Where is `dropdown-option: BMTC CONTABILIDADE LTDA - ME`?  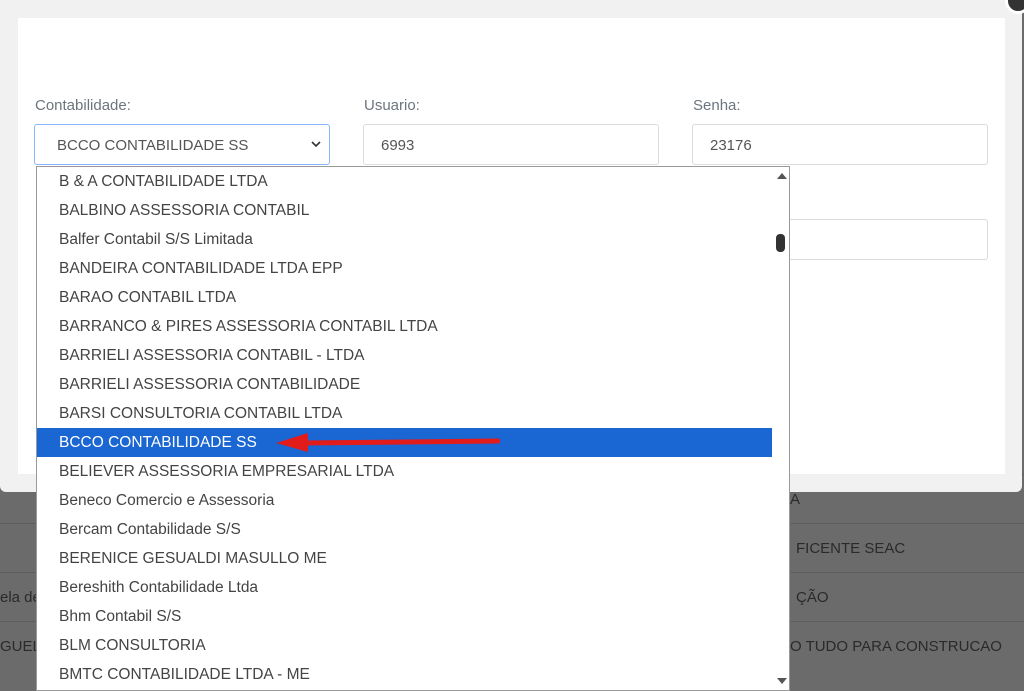 dropdown-option: BMTC CONTABILIDADE LTDA - ME is located at coordinates (404, 674).